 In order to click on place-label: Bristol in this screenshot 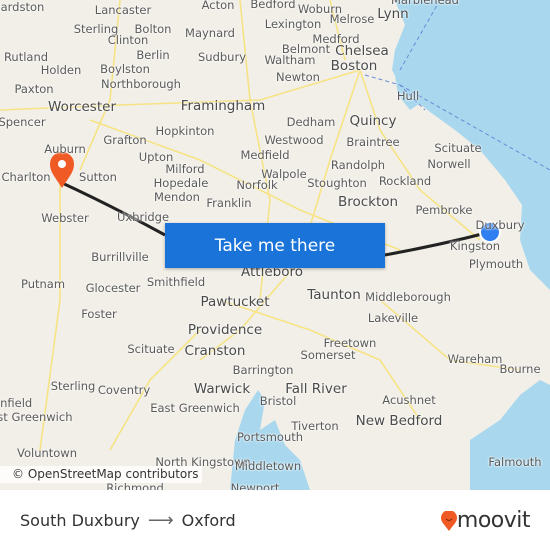, I will do `click(278, 401)`.